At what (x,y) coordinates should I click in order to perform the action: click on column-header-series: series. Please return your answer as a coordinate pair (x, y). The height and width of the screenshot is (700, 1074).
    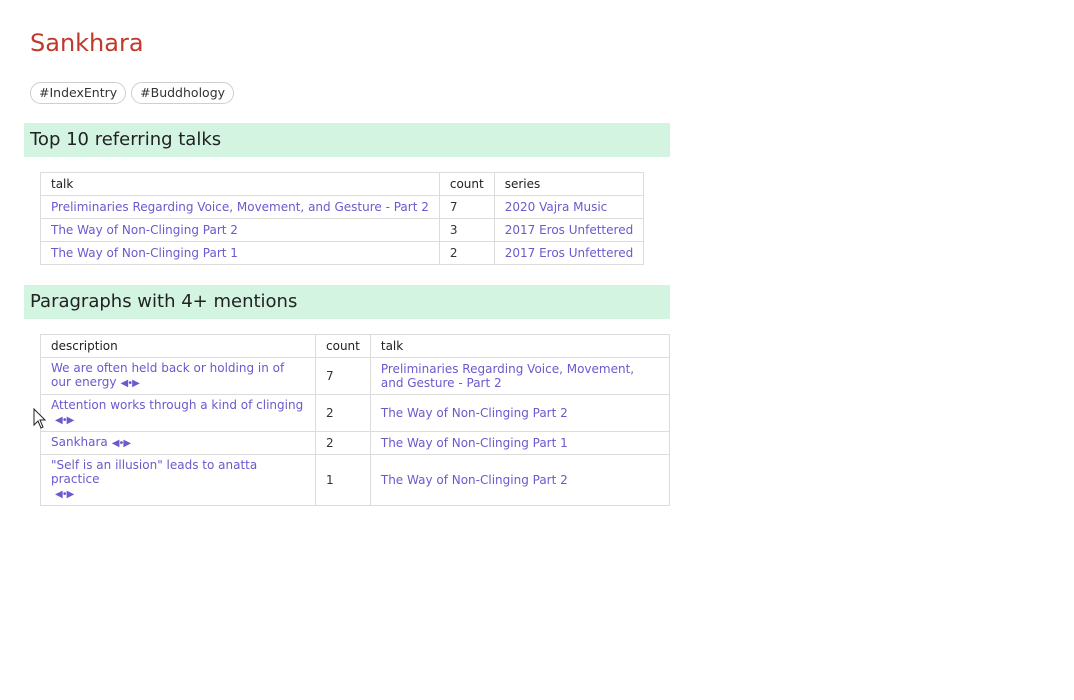
    Looking at the image, I should click on (569, 184).